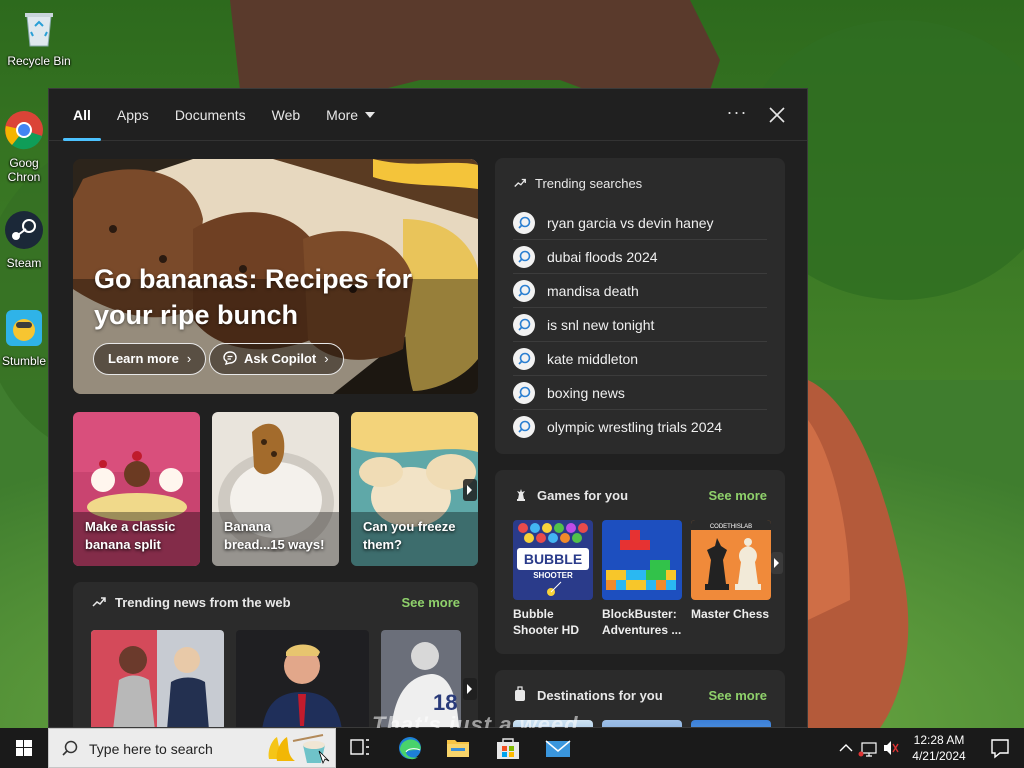 The image size is (1024, 768). I want to click on clock: 12:28 AM 4/21/2024, so click(939, 748).